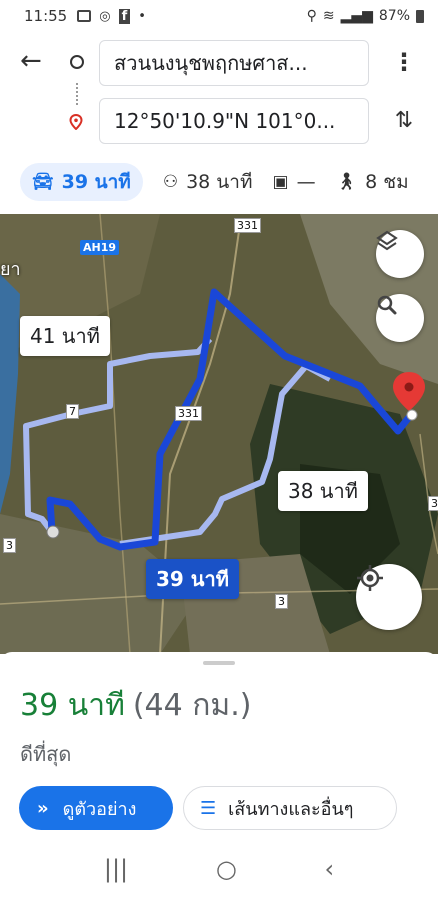 This screenshot has height=900, width=438. What do you see at coordinates (46, 754) in the screenshot?
I see `route-note: ดีที่สุด` at bounding box center [46, 754].